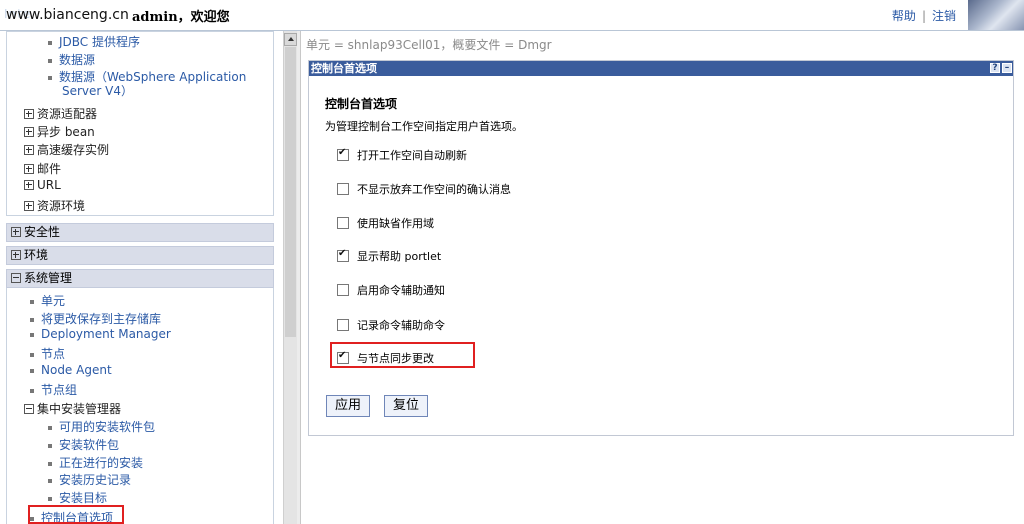 The height and width of the screenshot is (524, 1024). I want to click on nav-item-nodes: 节点, so click(47, 353).